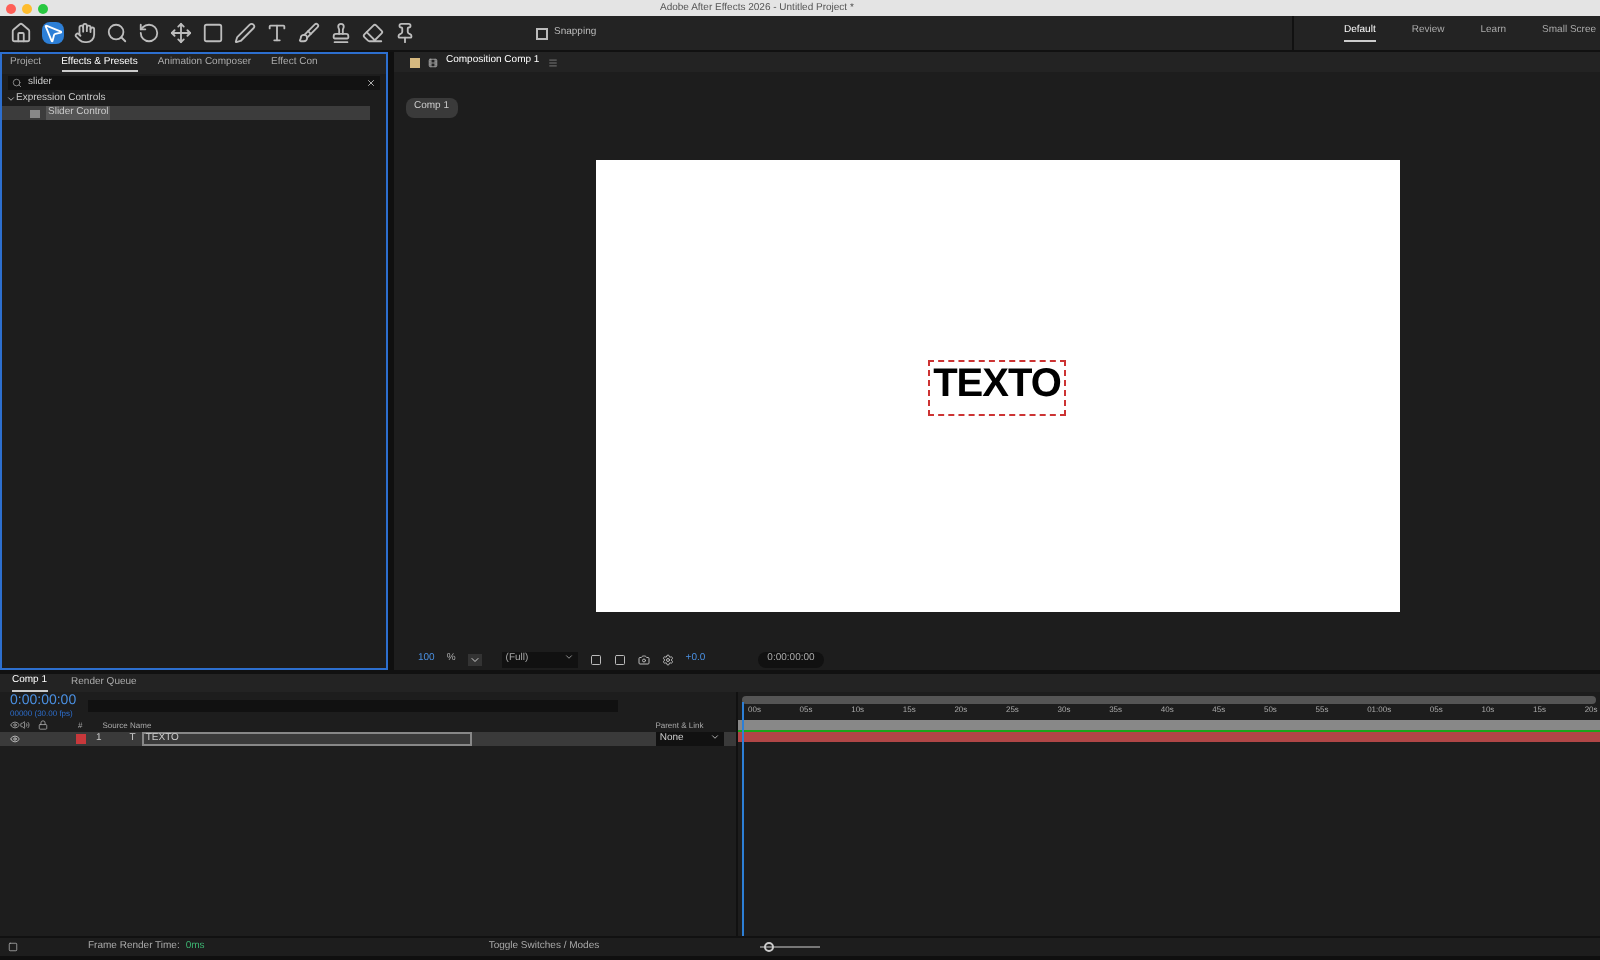 This screenshot has width=1600, height=960. Describe the element at coordinates (25, 725) in the screenshot. I see `audio-icon` at that location.